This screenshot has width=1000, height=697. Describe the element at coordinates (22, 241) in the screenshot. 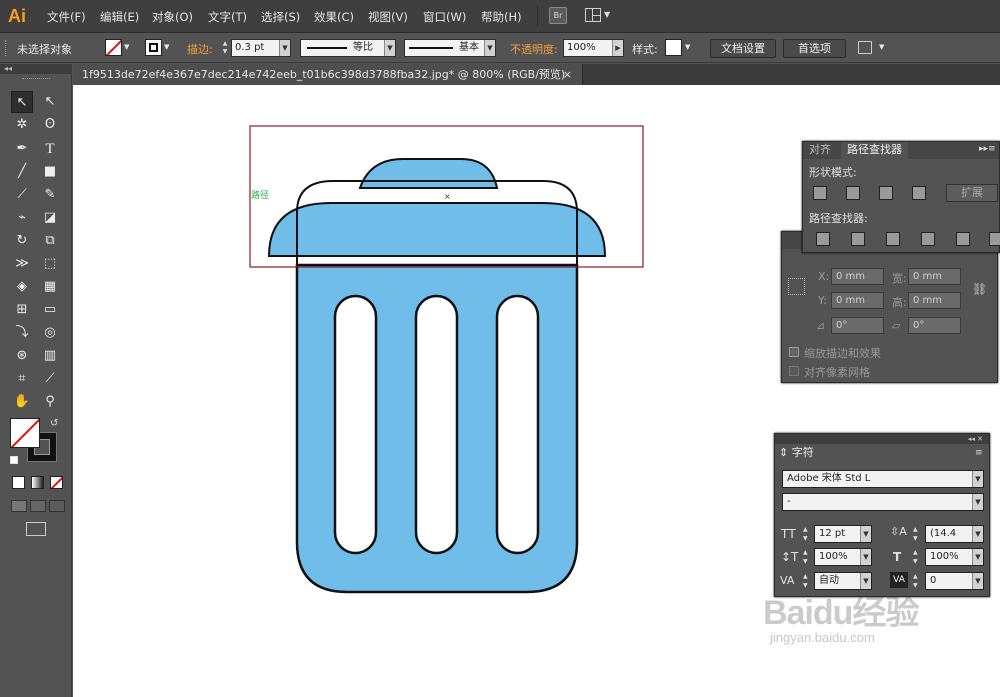

I see `rotate-tool-icon: ↻` at that location.